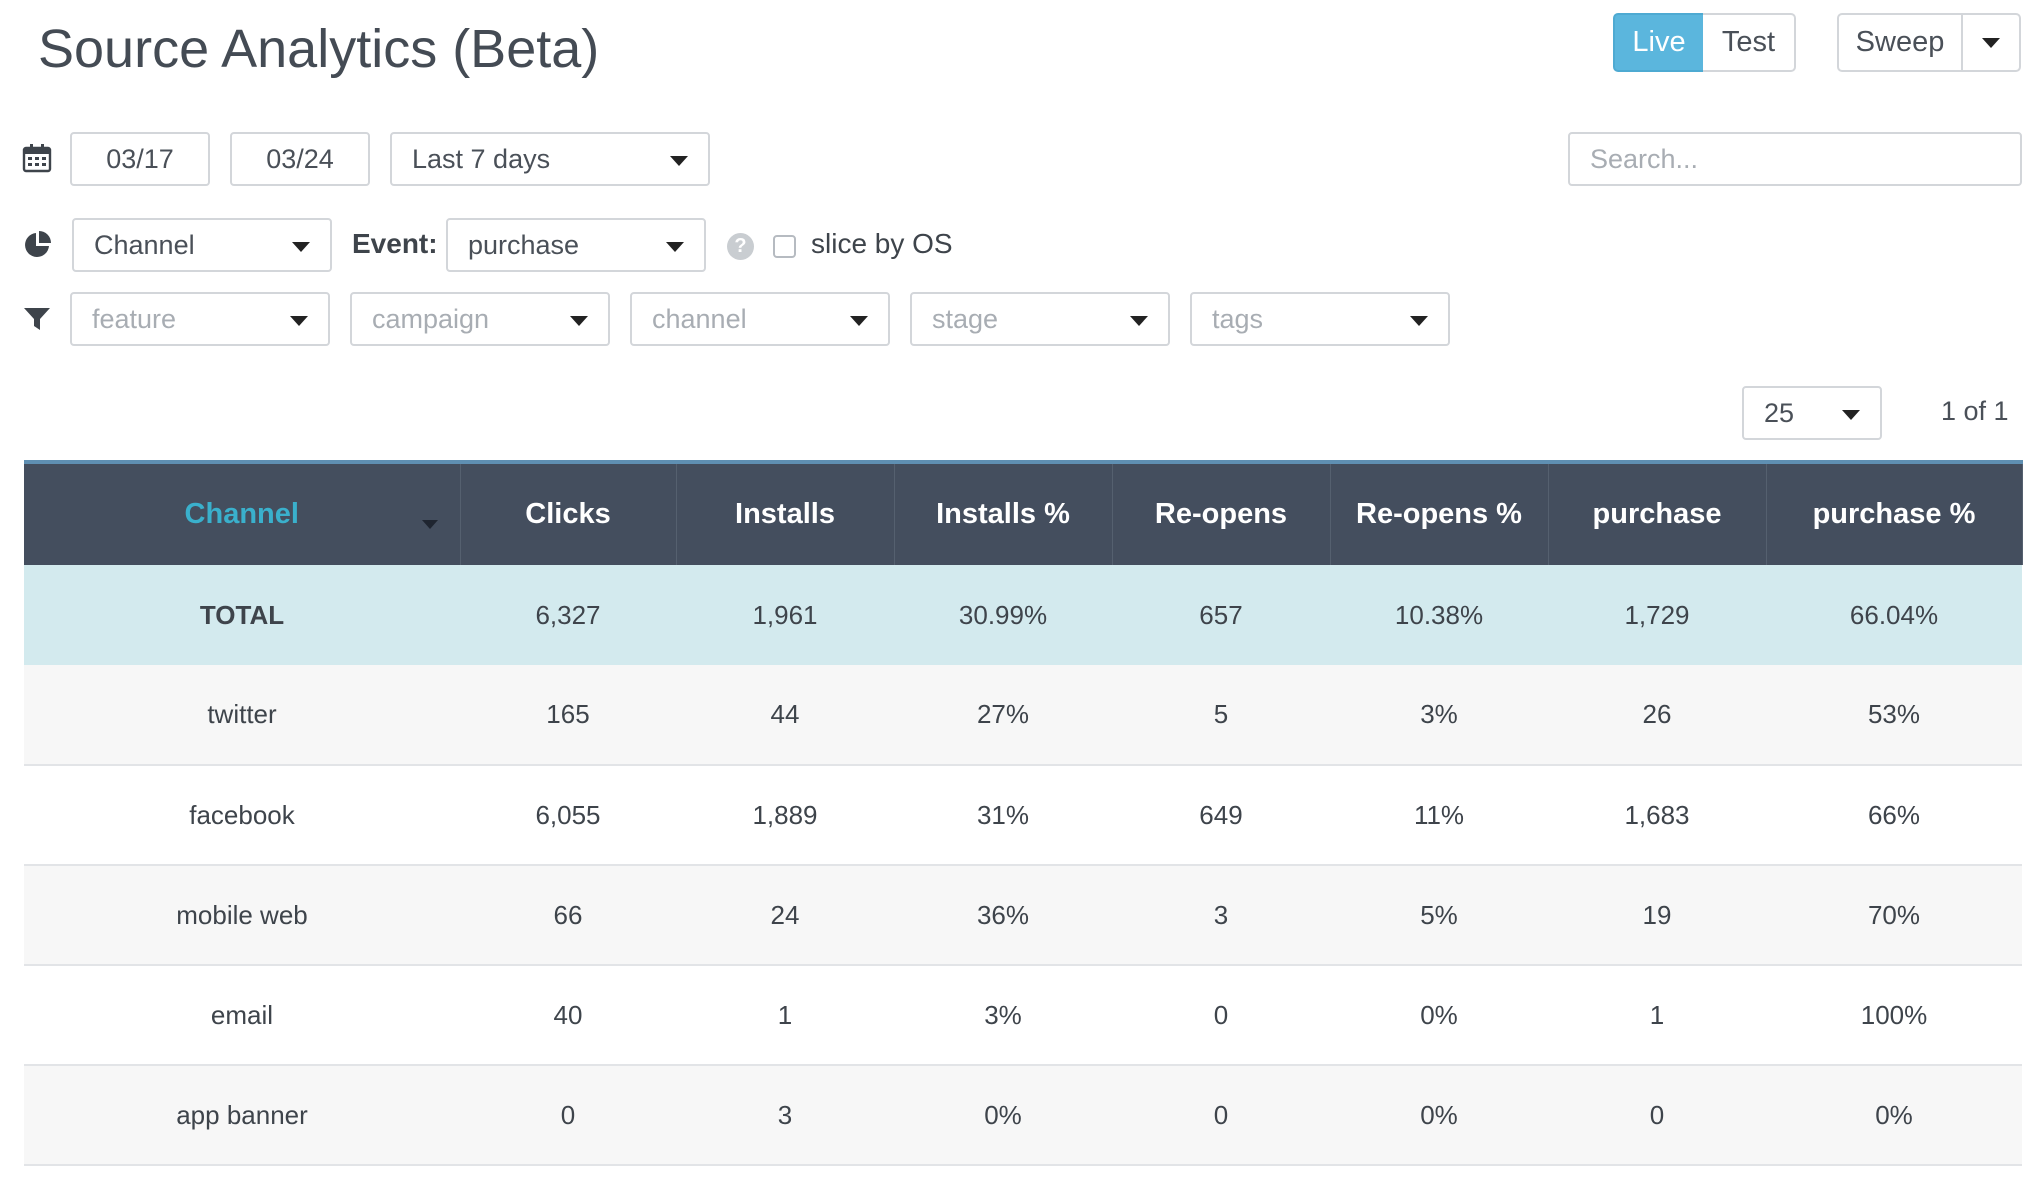 This screenshot has height=1188, width=2042. I want to click on event-label: Event:, so click(395, 243).